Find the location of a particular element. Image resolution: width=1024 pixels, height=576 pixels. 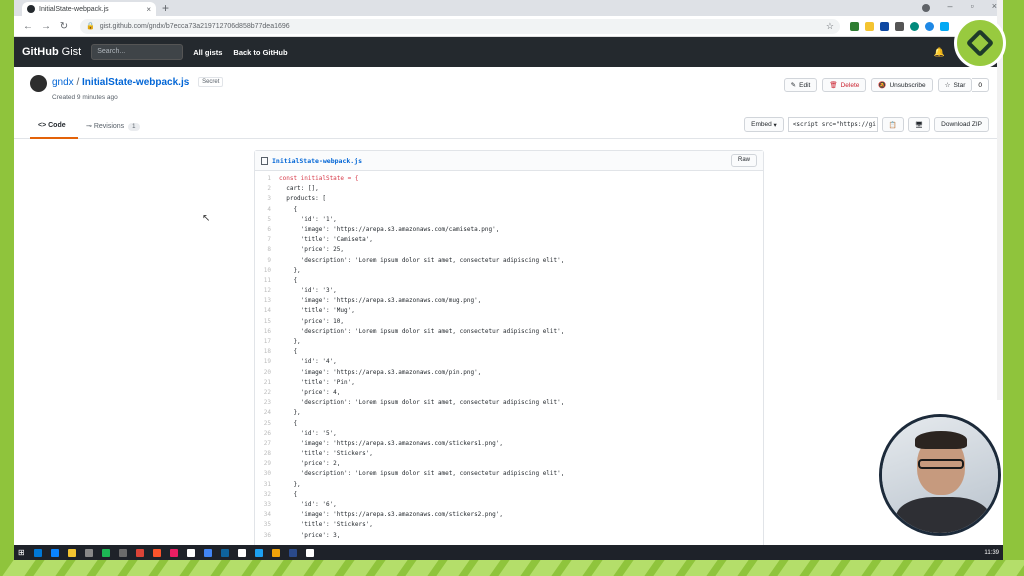

line-number: 11 is located at coordinates (267, 281).